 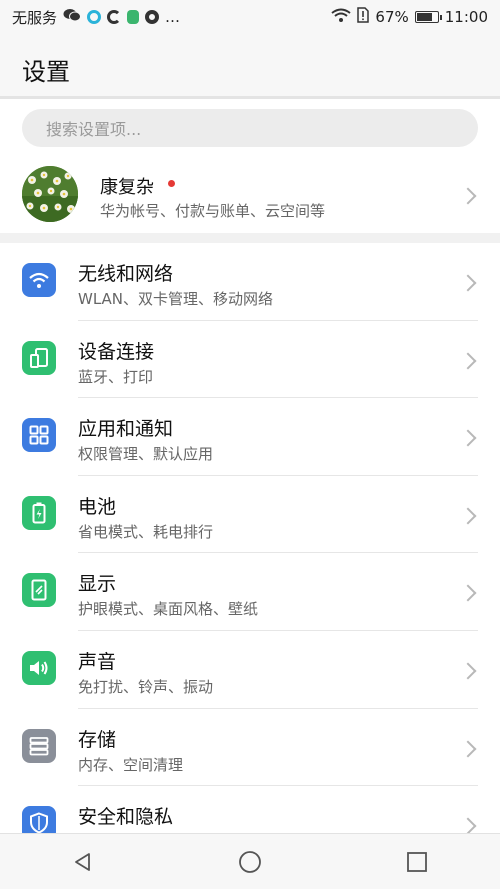 I want to click on settings-item-subtitle: 护眼模式、桌面风格、壁纸, so click(x=168, y=609).